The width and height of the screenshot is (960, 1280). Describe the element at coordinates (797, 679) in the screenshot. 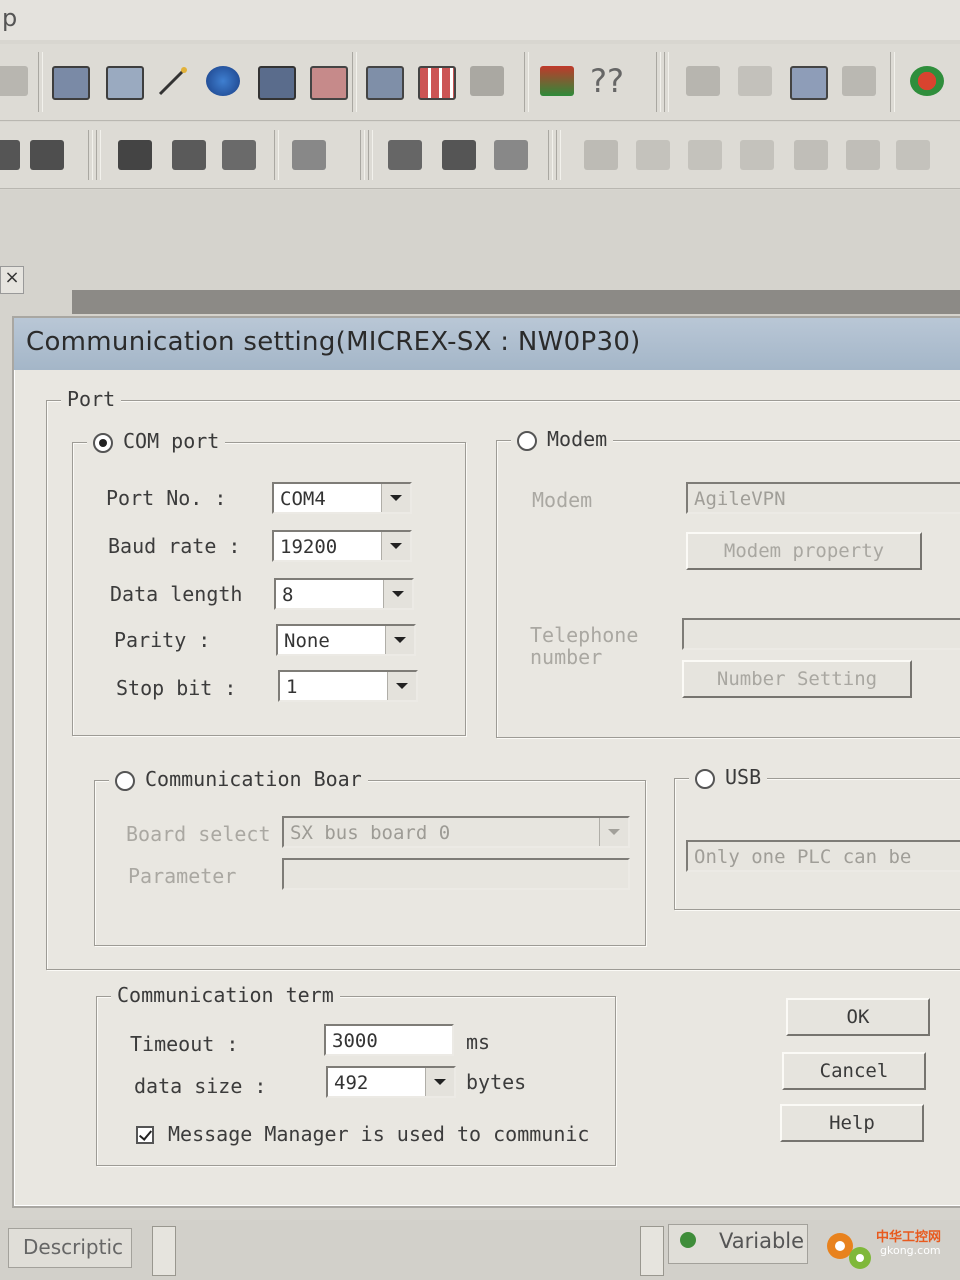

I see `number-setting-button: Number Setting` at that location.